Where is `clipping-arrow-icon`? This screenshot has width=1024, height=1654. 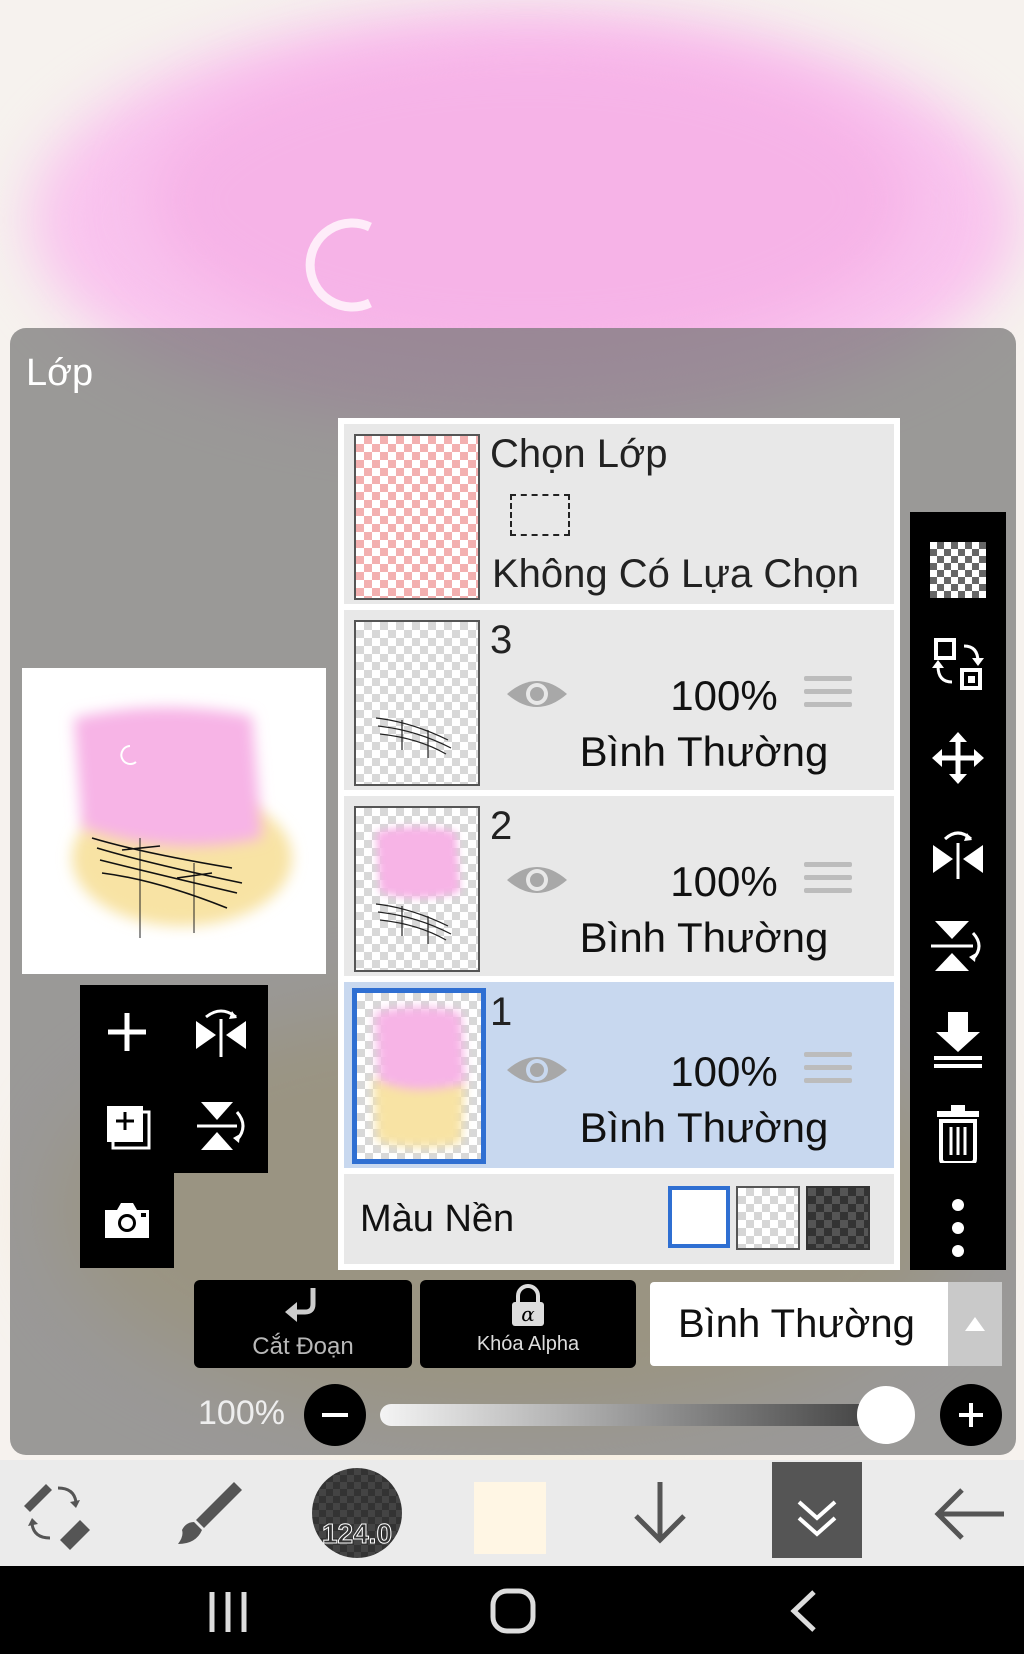 clipping-arrow-icon is located at coordinates (300, 1305).